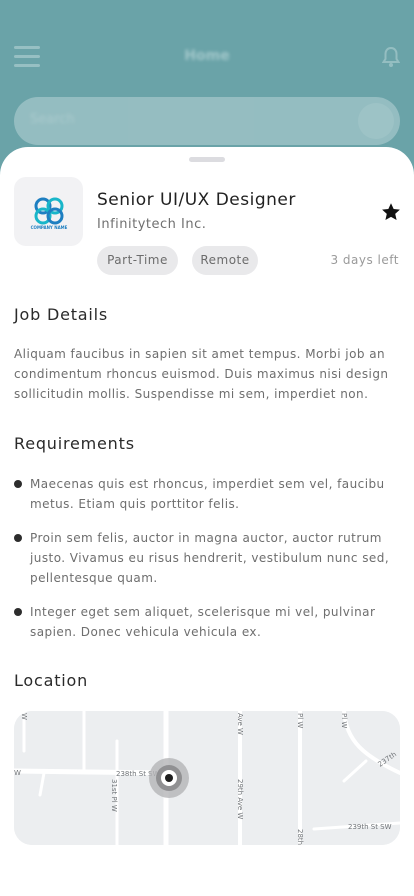 The image size is (414, 896). Describe the element at coordinates (61, 314) in the screenshot. I see `job-details-heading: Job Details` at that location.